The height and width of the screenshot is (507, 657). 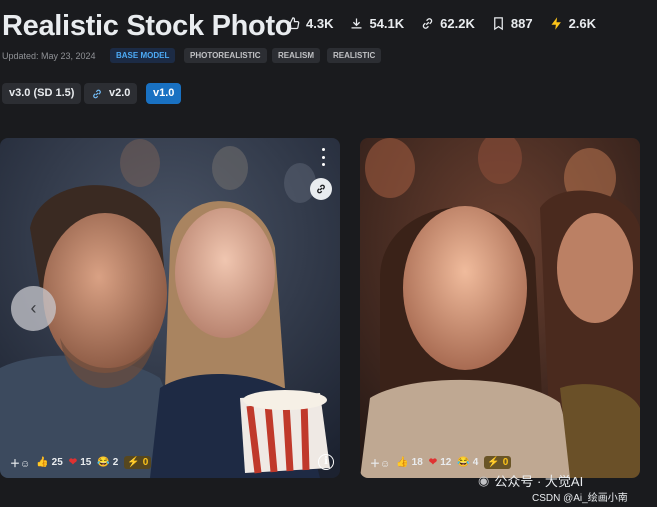 What do you see at coordinates (387, 23) in the screenshot?
I see `stat-downloads-value: 54.1K` at bounding box center [387, 23].